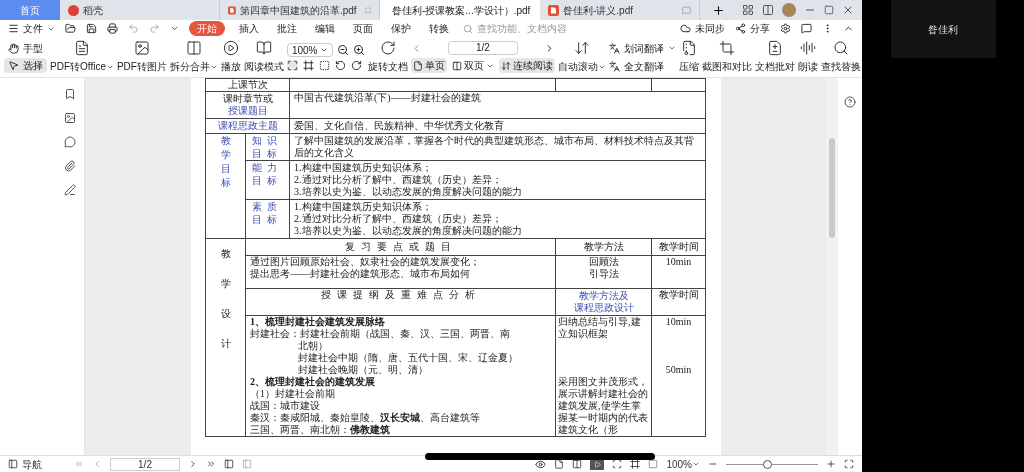 This screenshot has width=1024, height=472. I want to click on caret-icon, so click(174, 28).